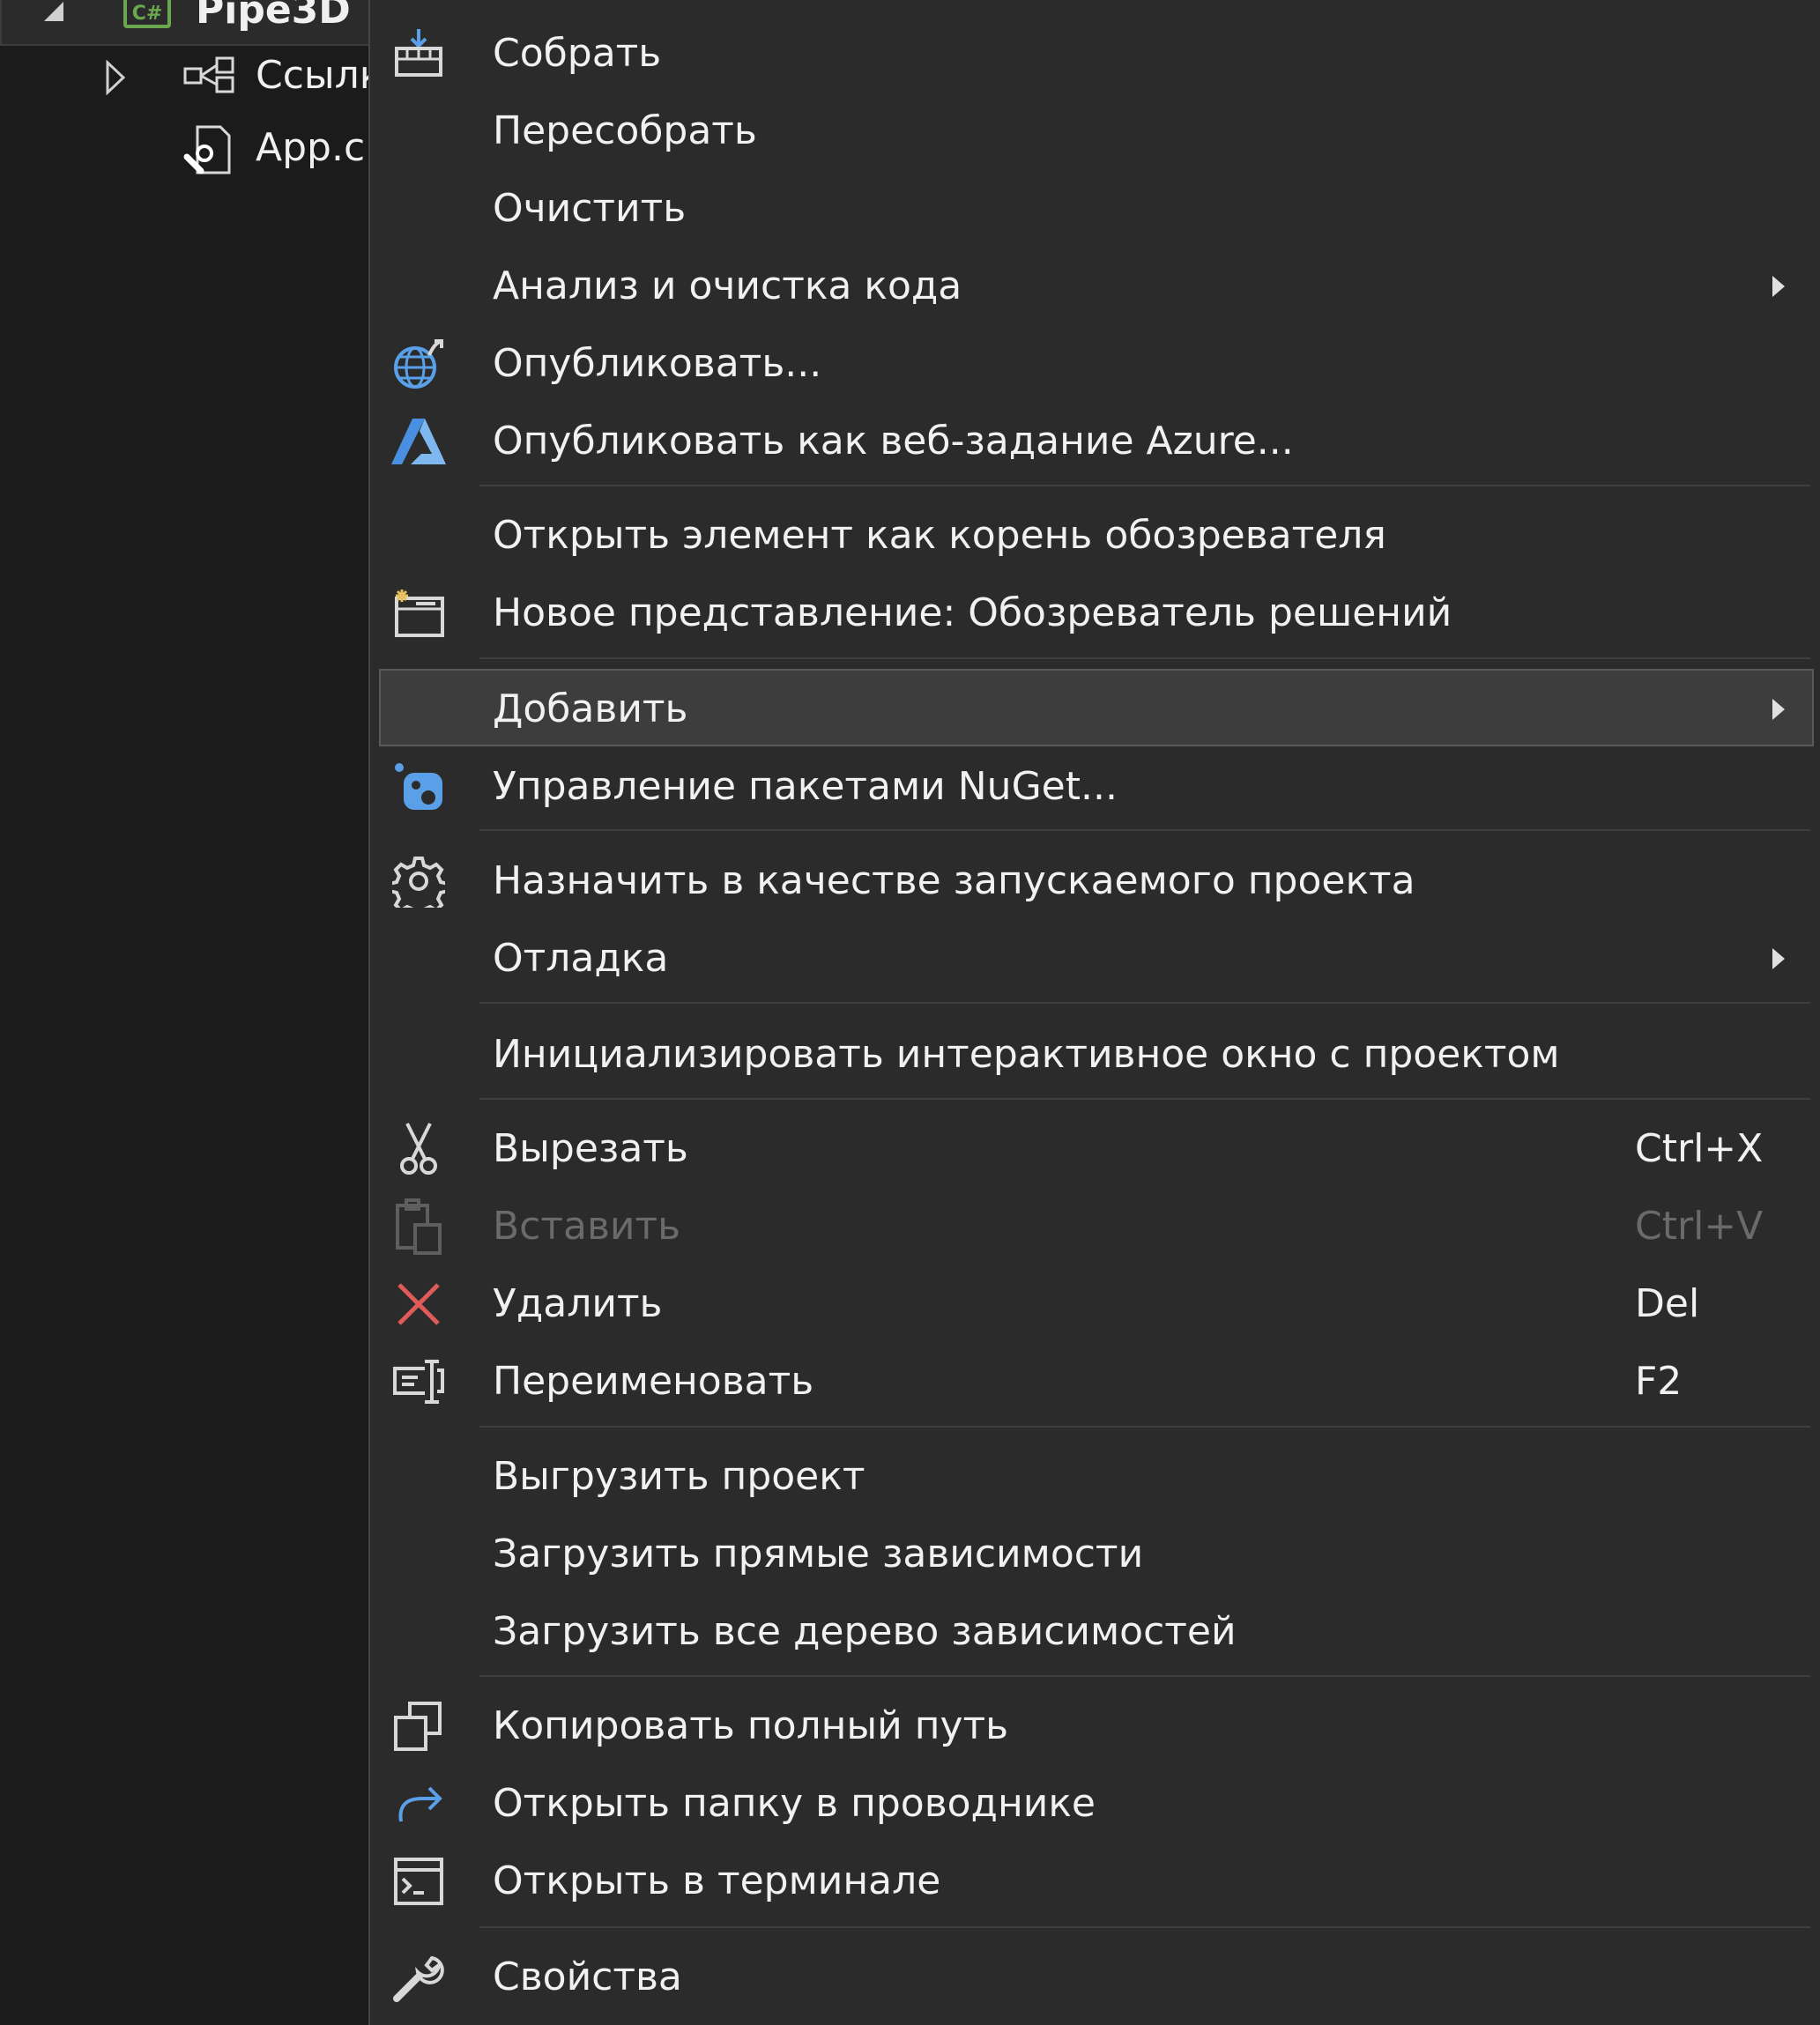  Describe the element at coordinates (115, 77) in the screenshot. I see `expand-arrow-icon` at that location.